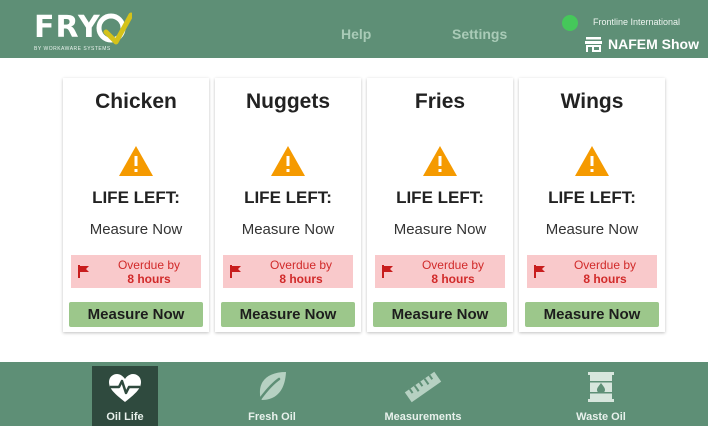 The height and width of the screenshot is (426, 708). What do you see at coordinates (479, 34) in the screenshot?
I see `settings-link: Settings` at bounding box center [479, 34].